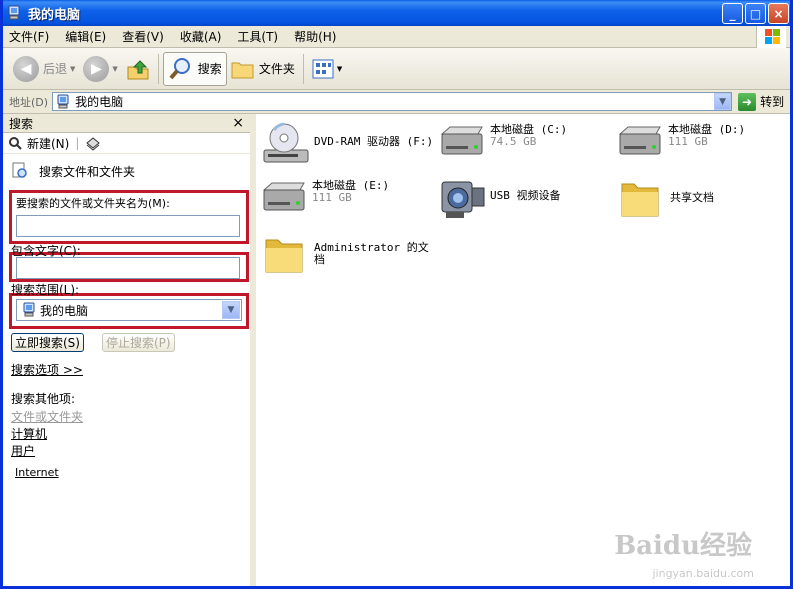  Describe the element at coordinates (99, 102) in the screenshot. I see `address-value: 我的电脑` at that location.